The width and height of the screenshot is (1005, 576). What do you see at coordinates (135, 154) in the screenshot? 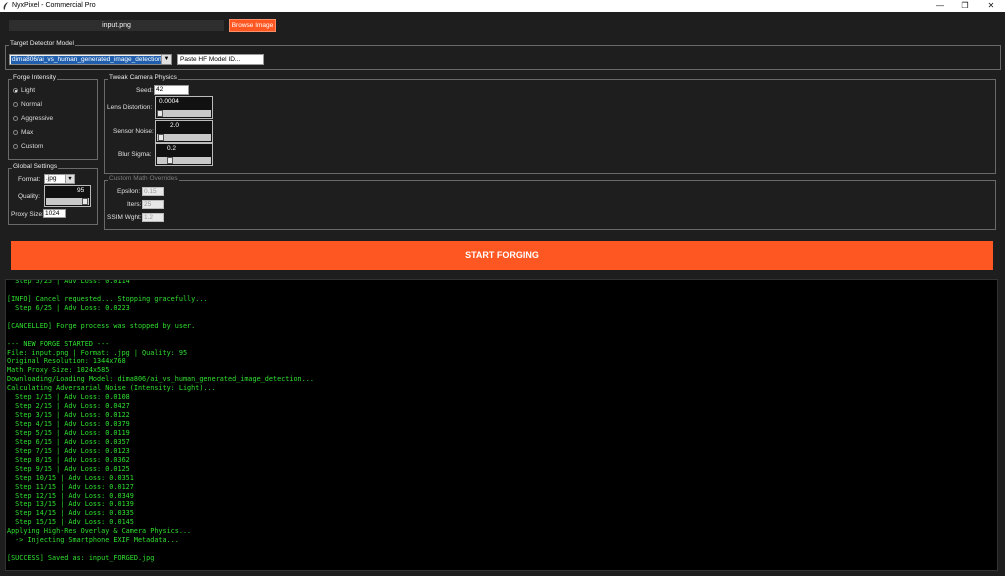
I see `blur-sigma-label: Blur Sigma:` at bounding box center [135, 154].